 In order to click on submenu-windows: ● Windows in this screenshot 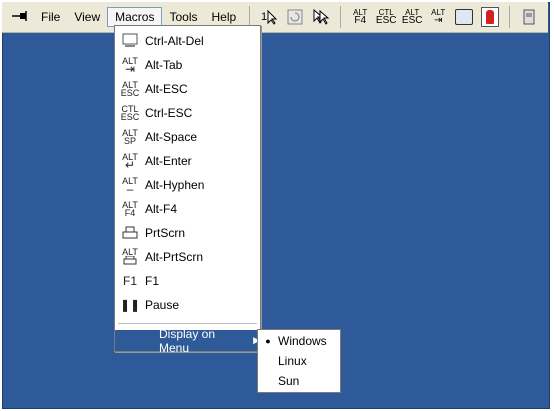, I will do `click(299, 341)`.